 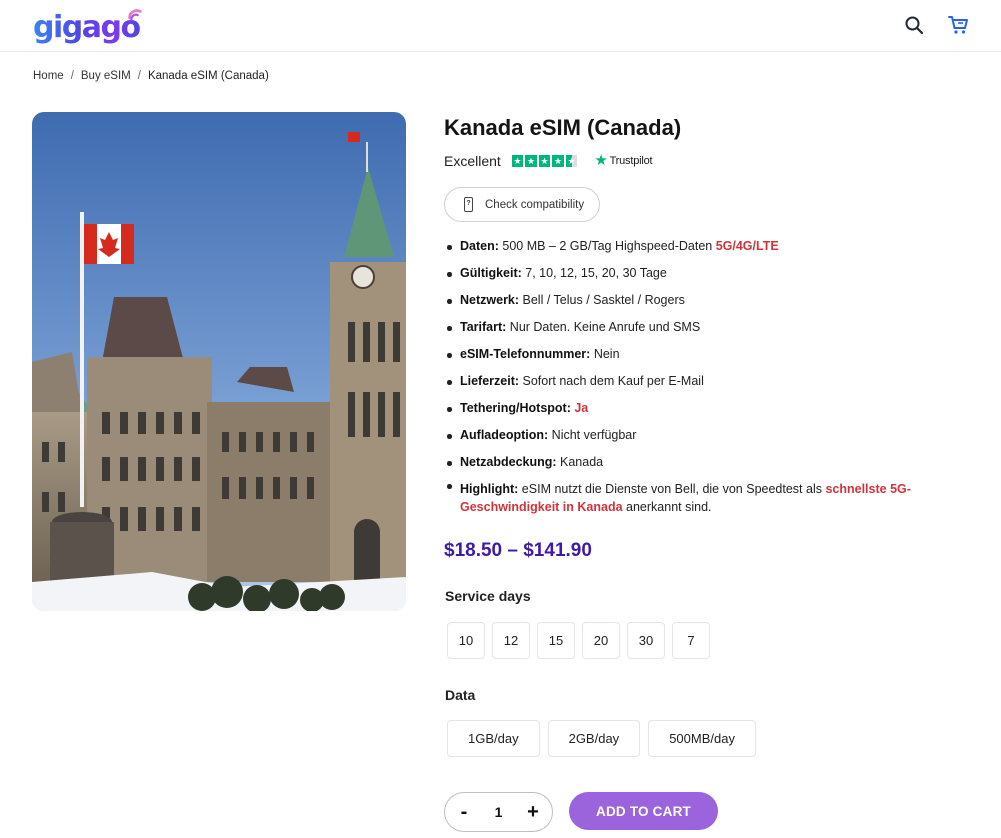 I want to click on breadcrumb-home: Home, so click(x=48, y=76).